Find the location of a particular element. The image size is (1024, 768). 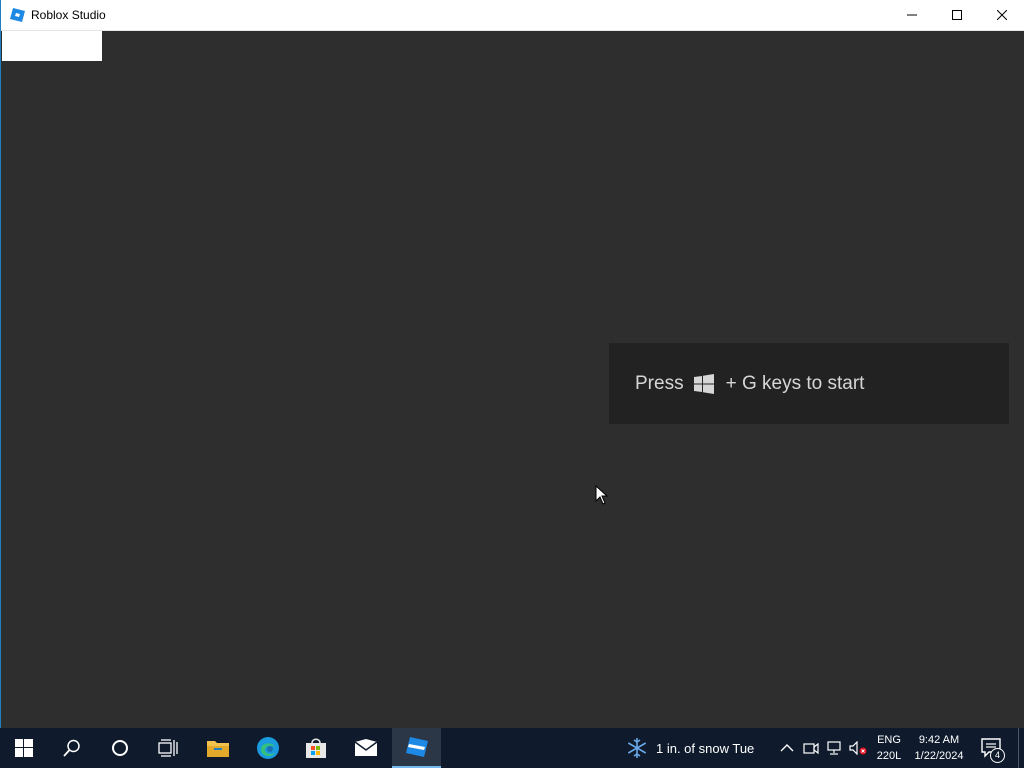

camera-icon is located at coordinates (811, 748).